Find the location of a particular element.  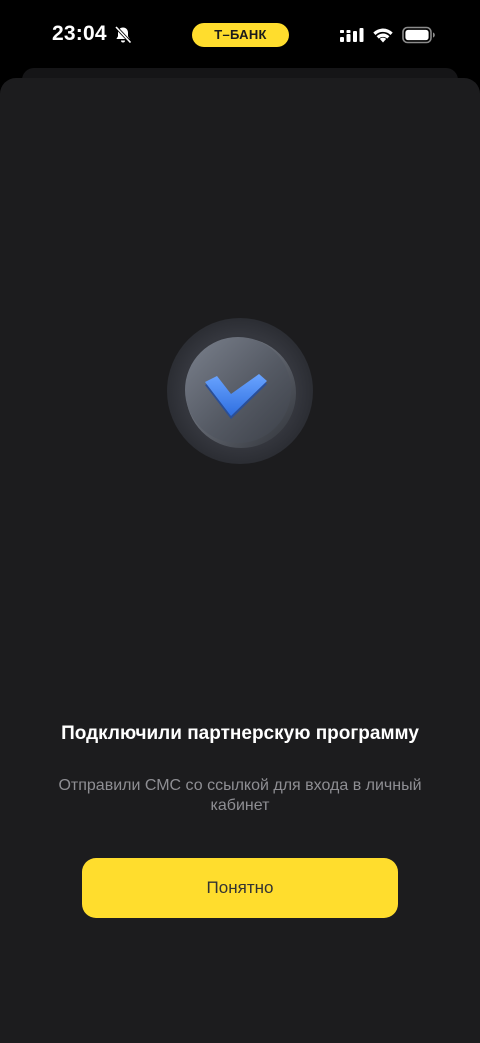

checkmark-icon is located at coordinates (240, 391).